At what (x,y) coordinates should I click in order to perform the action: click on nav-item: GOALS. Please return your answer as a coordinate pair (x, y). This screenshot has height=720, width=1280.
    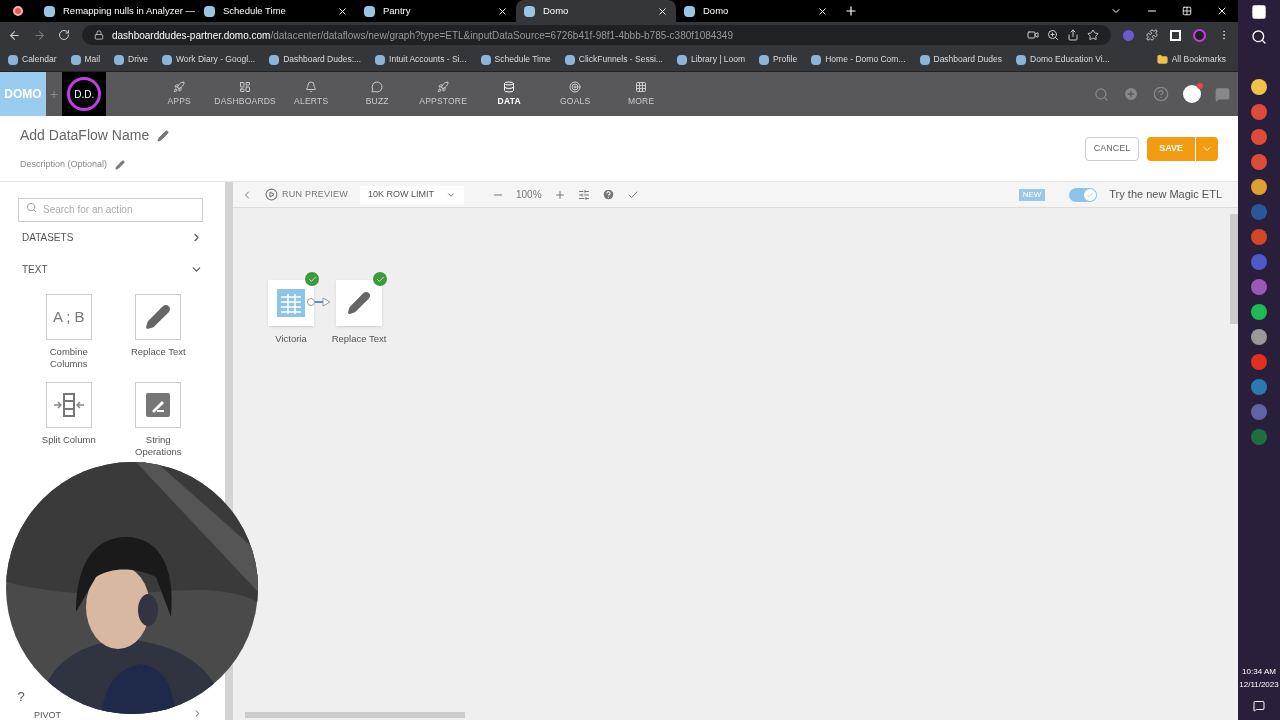
    Looking at the image, I should click on (575, 94).